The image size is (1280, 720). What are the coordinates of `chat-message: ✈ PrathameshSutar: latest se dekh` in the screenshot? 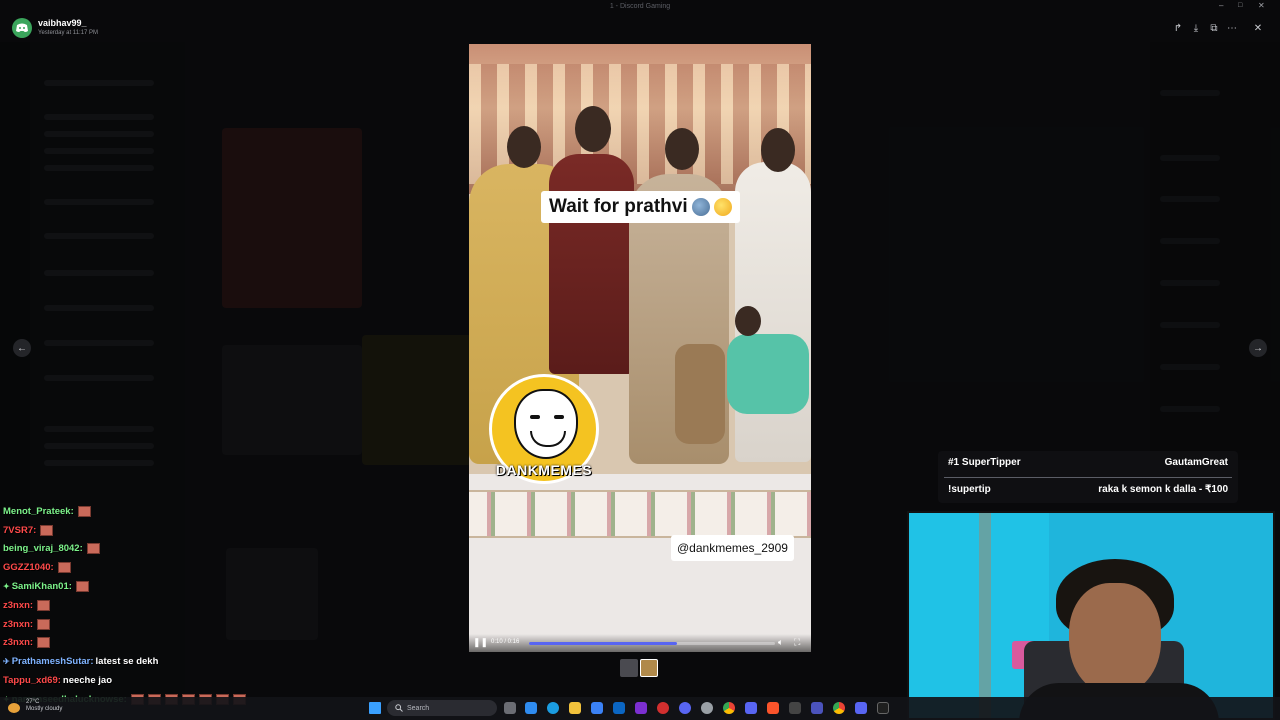 It's located at (133, 661).